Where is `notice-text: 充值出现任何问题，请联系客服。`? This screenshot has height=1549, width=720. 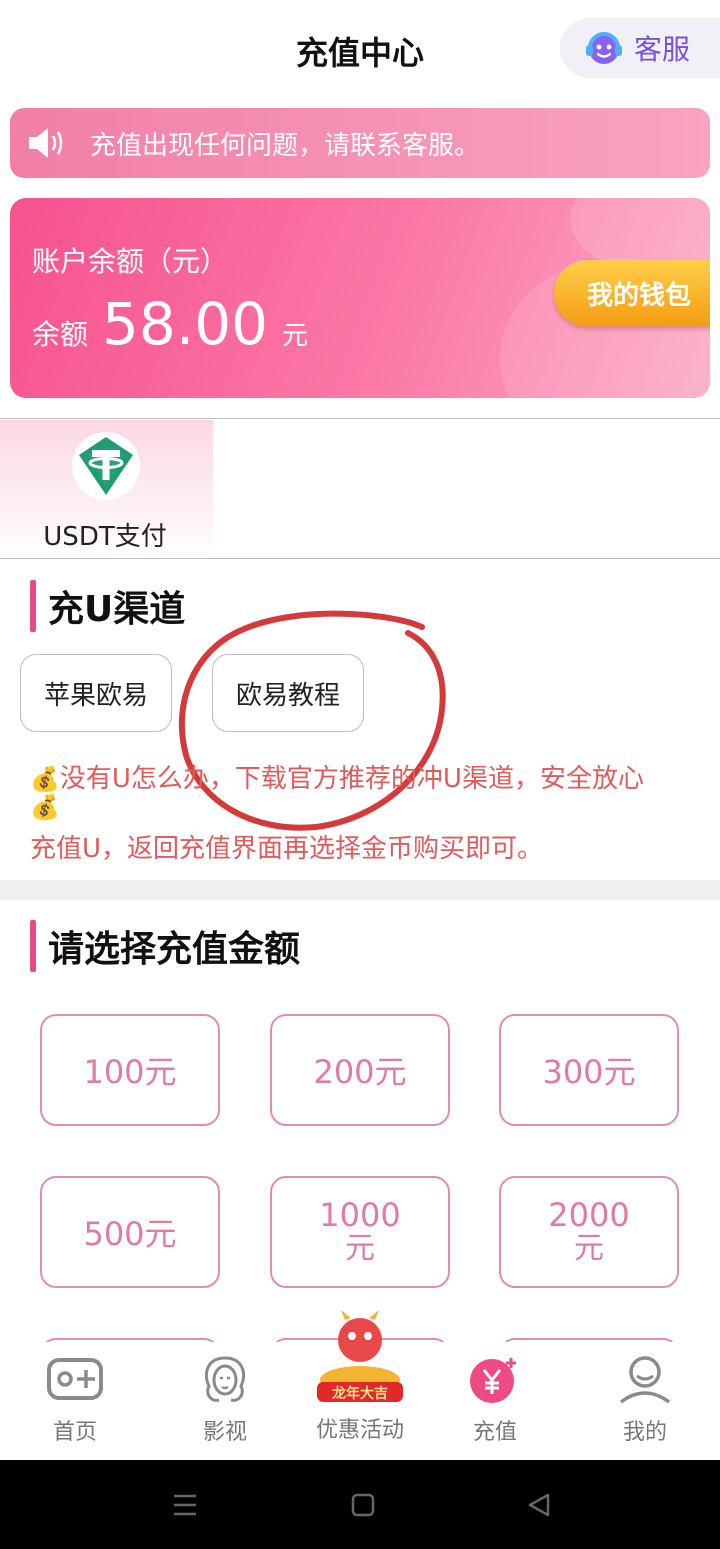
notice-text: 充值出现任何问题，请联系客服。 is located at coordinates (285, 145).